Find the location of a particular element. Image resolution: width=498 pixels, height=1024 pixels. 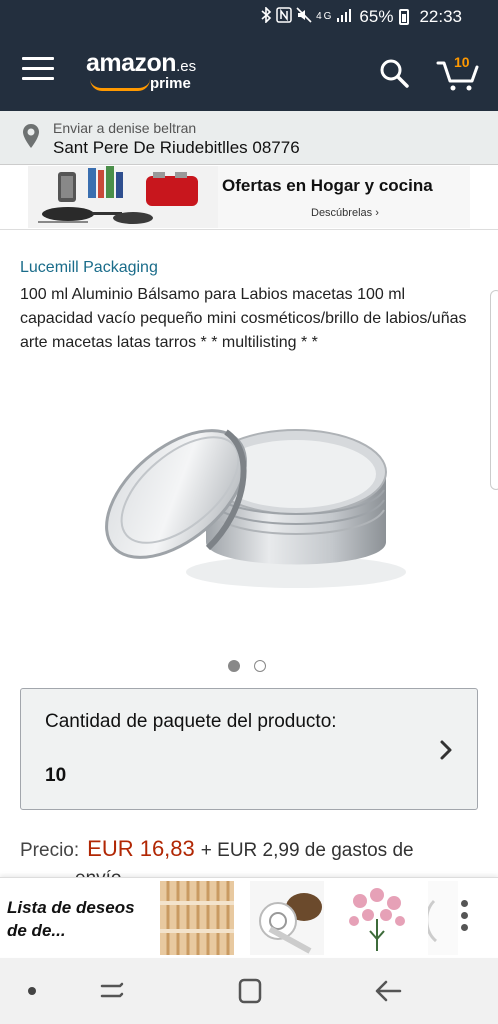

delivery-address: Sant Pere De Riudebitlles 08776 is located at coordinates (176, 147).